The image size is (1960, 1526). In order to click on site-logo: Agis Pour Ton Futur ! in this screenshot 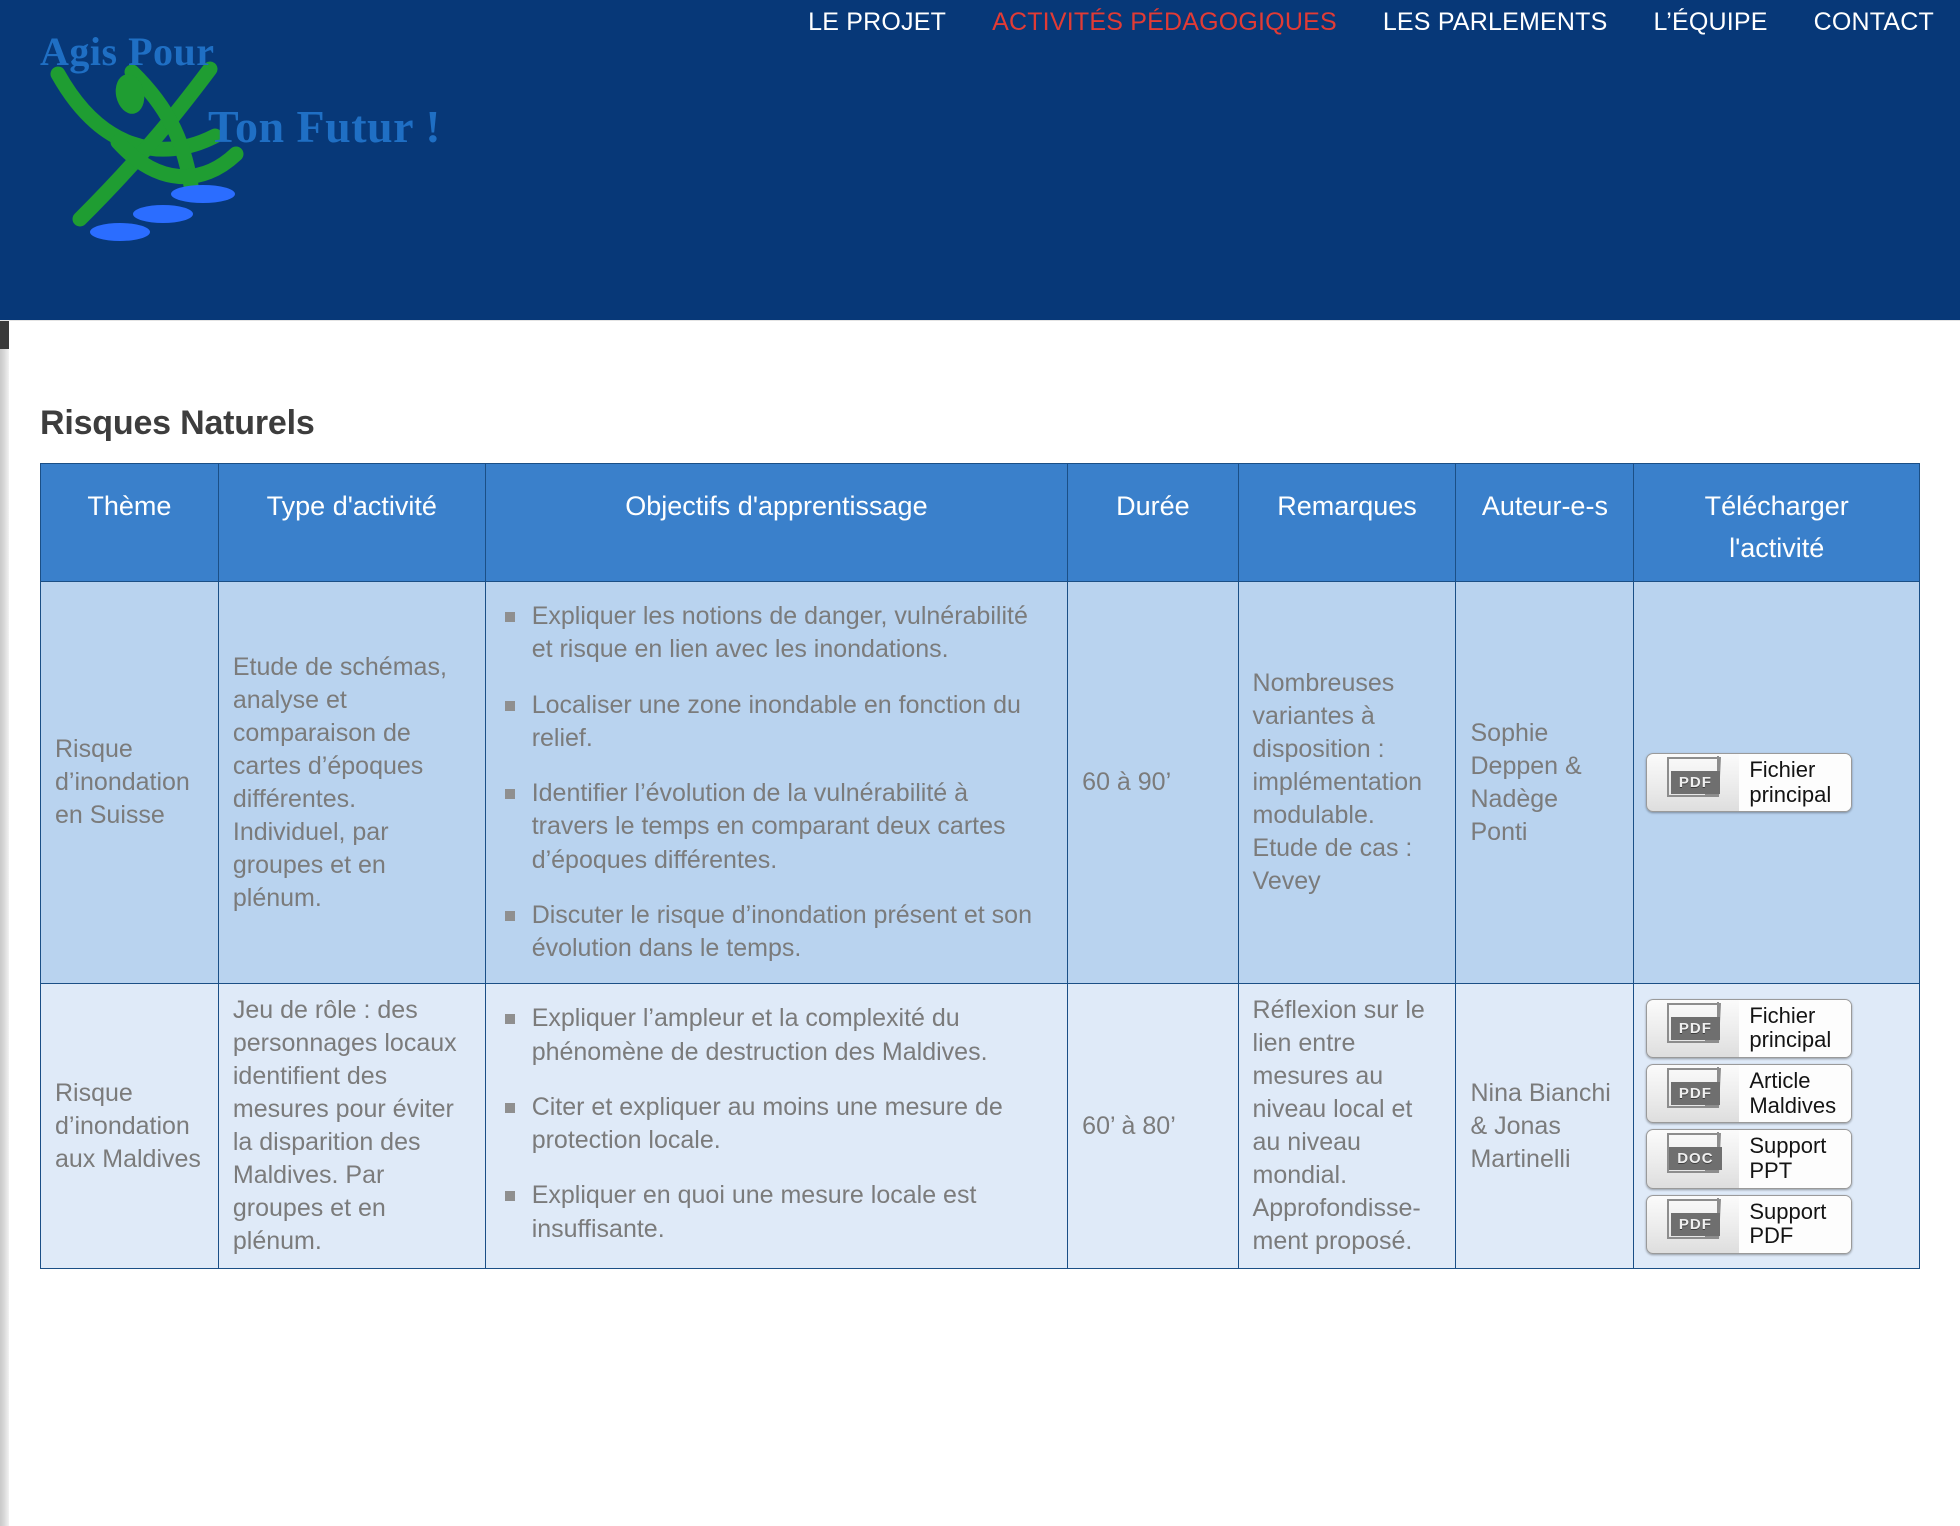, I will do `click(250, 129)`.